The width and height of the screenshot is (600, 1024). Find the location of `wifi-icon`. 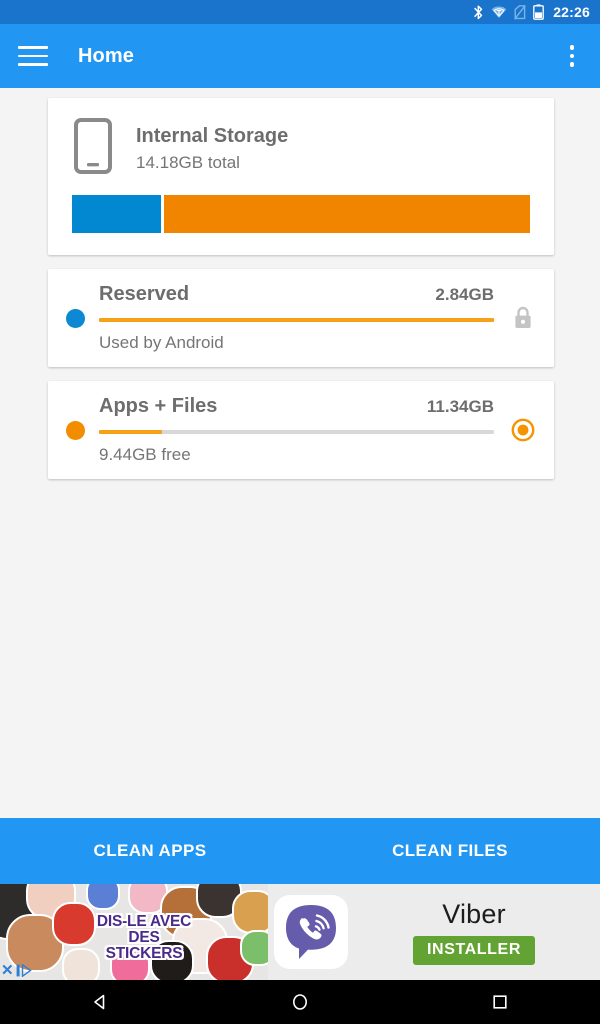

wifi-icon is located at coordinates (499, 12).